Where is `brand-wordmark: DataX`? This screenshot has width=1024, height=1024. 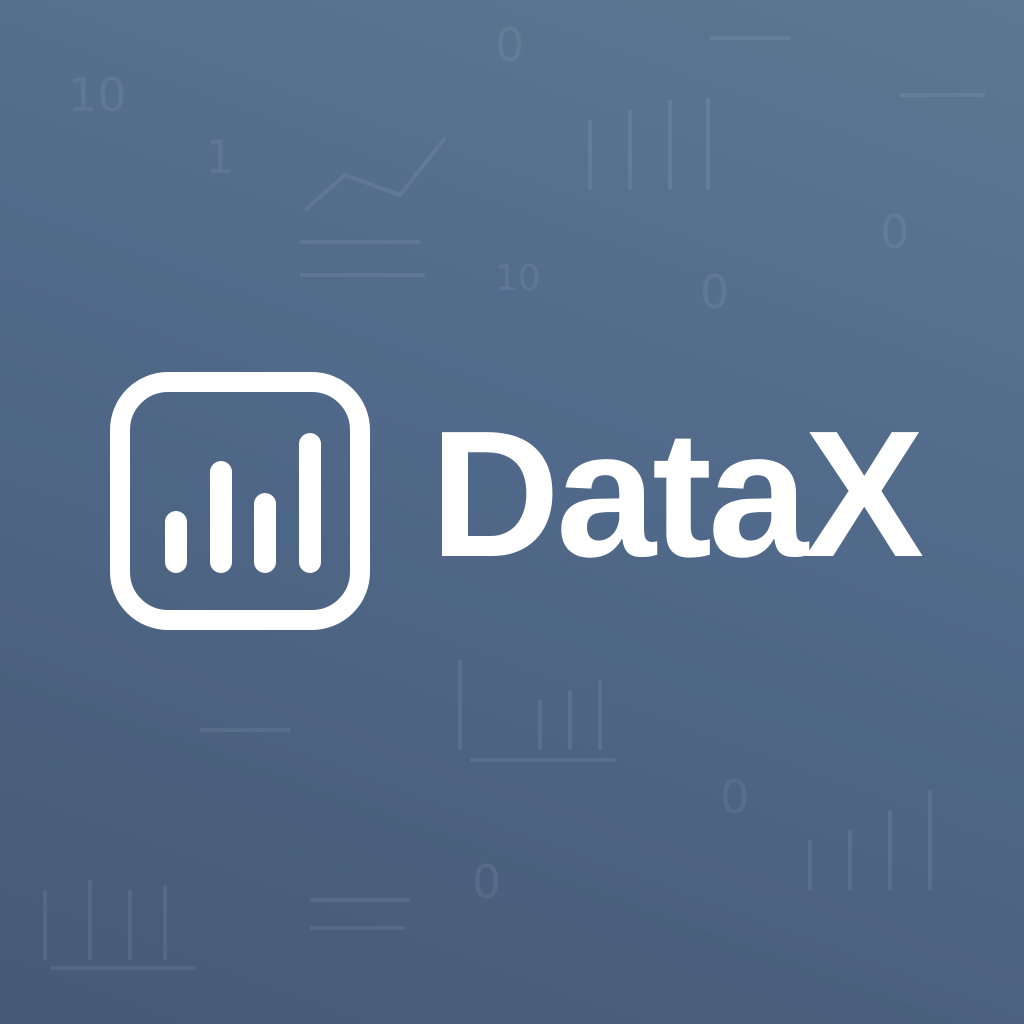
brand-wordmark: DataX is located at coordinates (677, 494).